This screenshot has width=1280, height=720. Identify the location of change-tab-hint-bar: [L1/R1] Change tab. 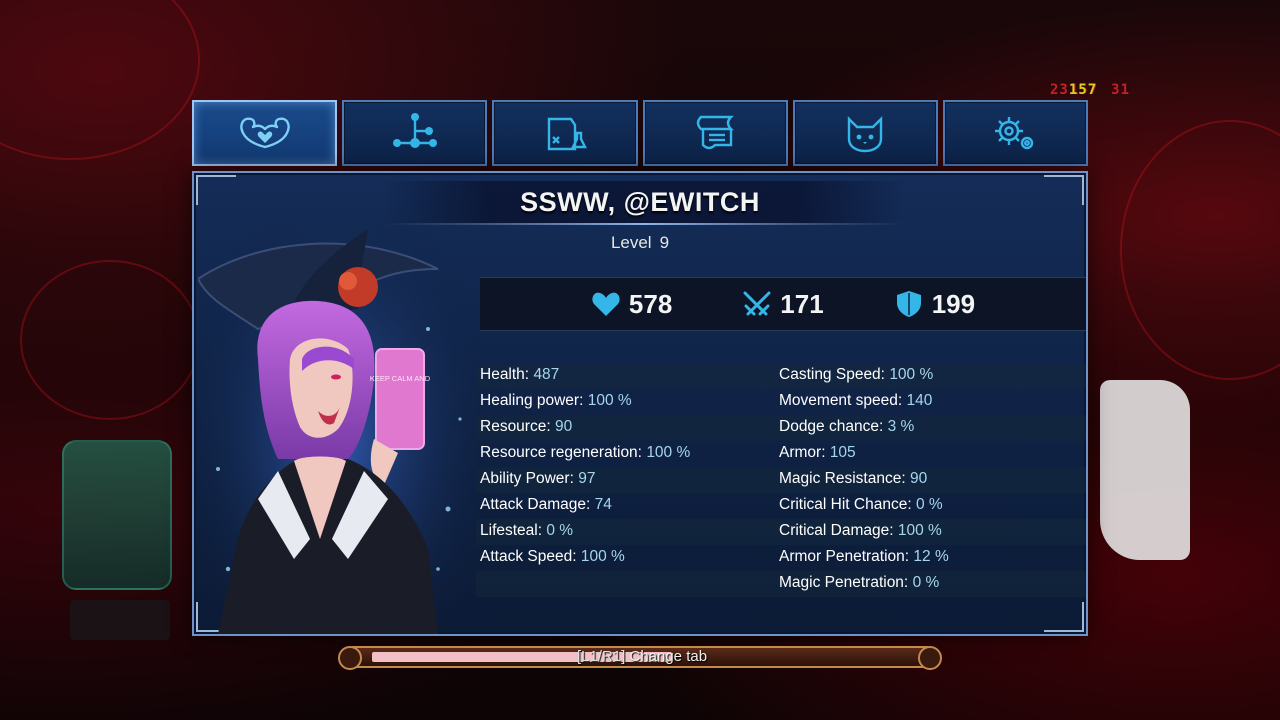
(640, 658).